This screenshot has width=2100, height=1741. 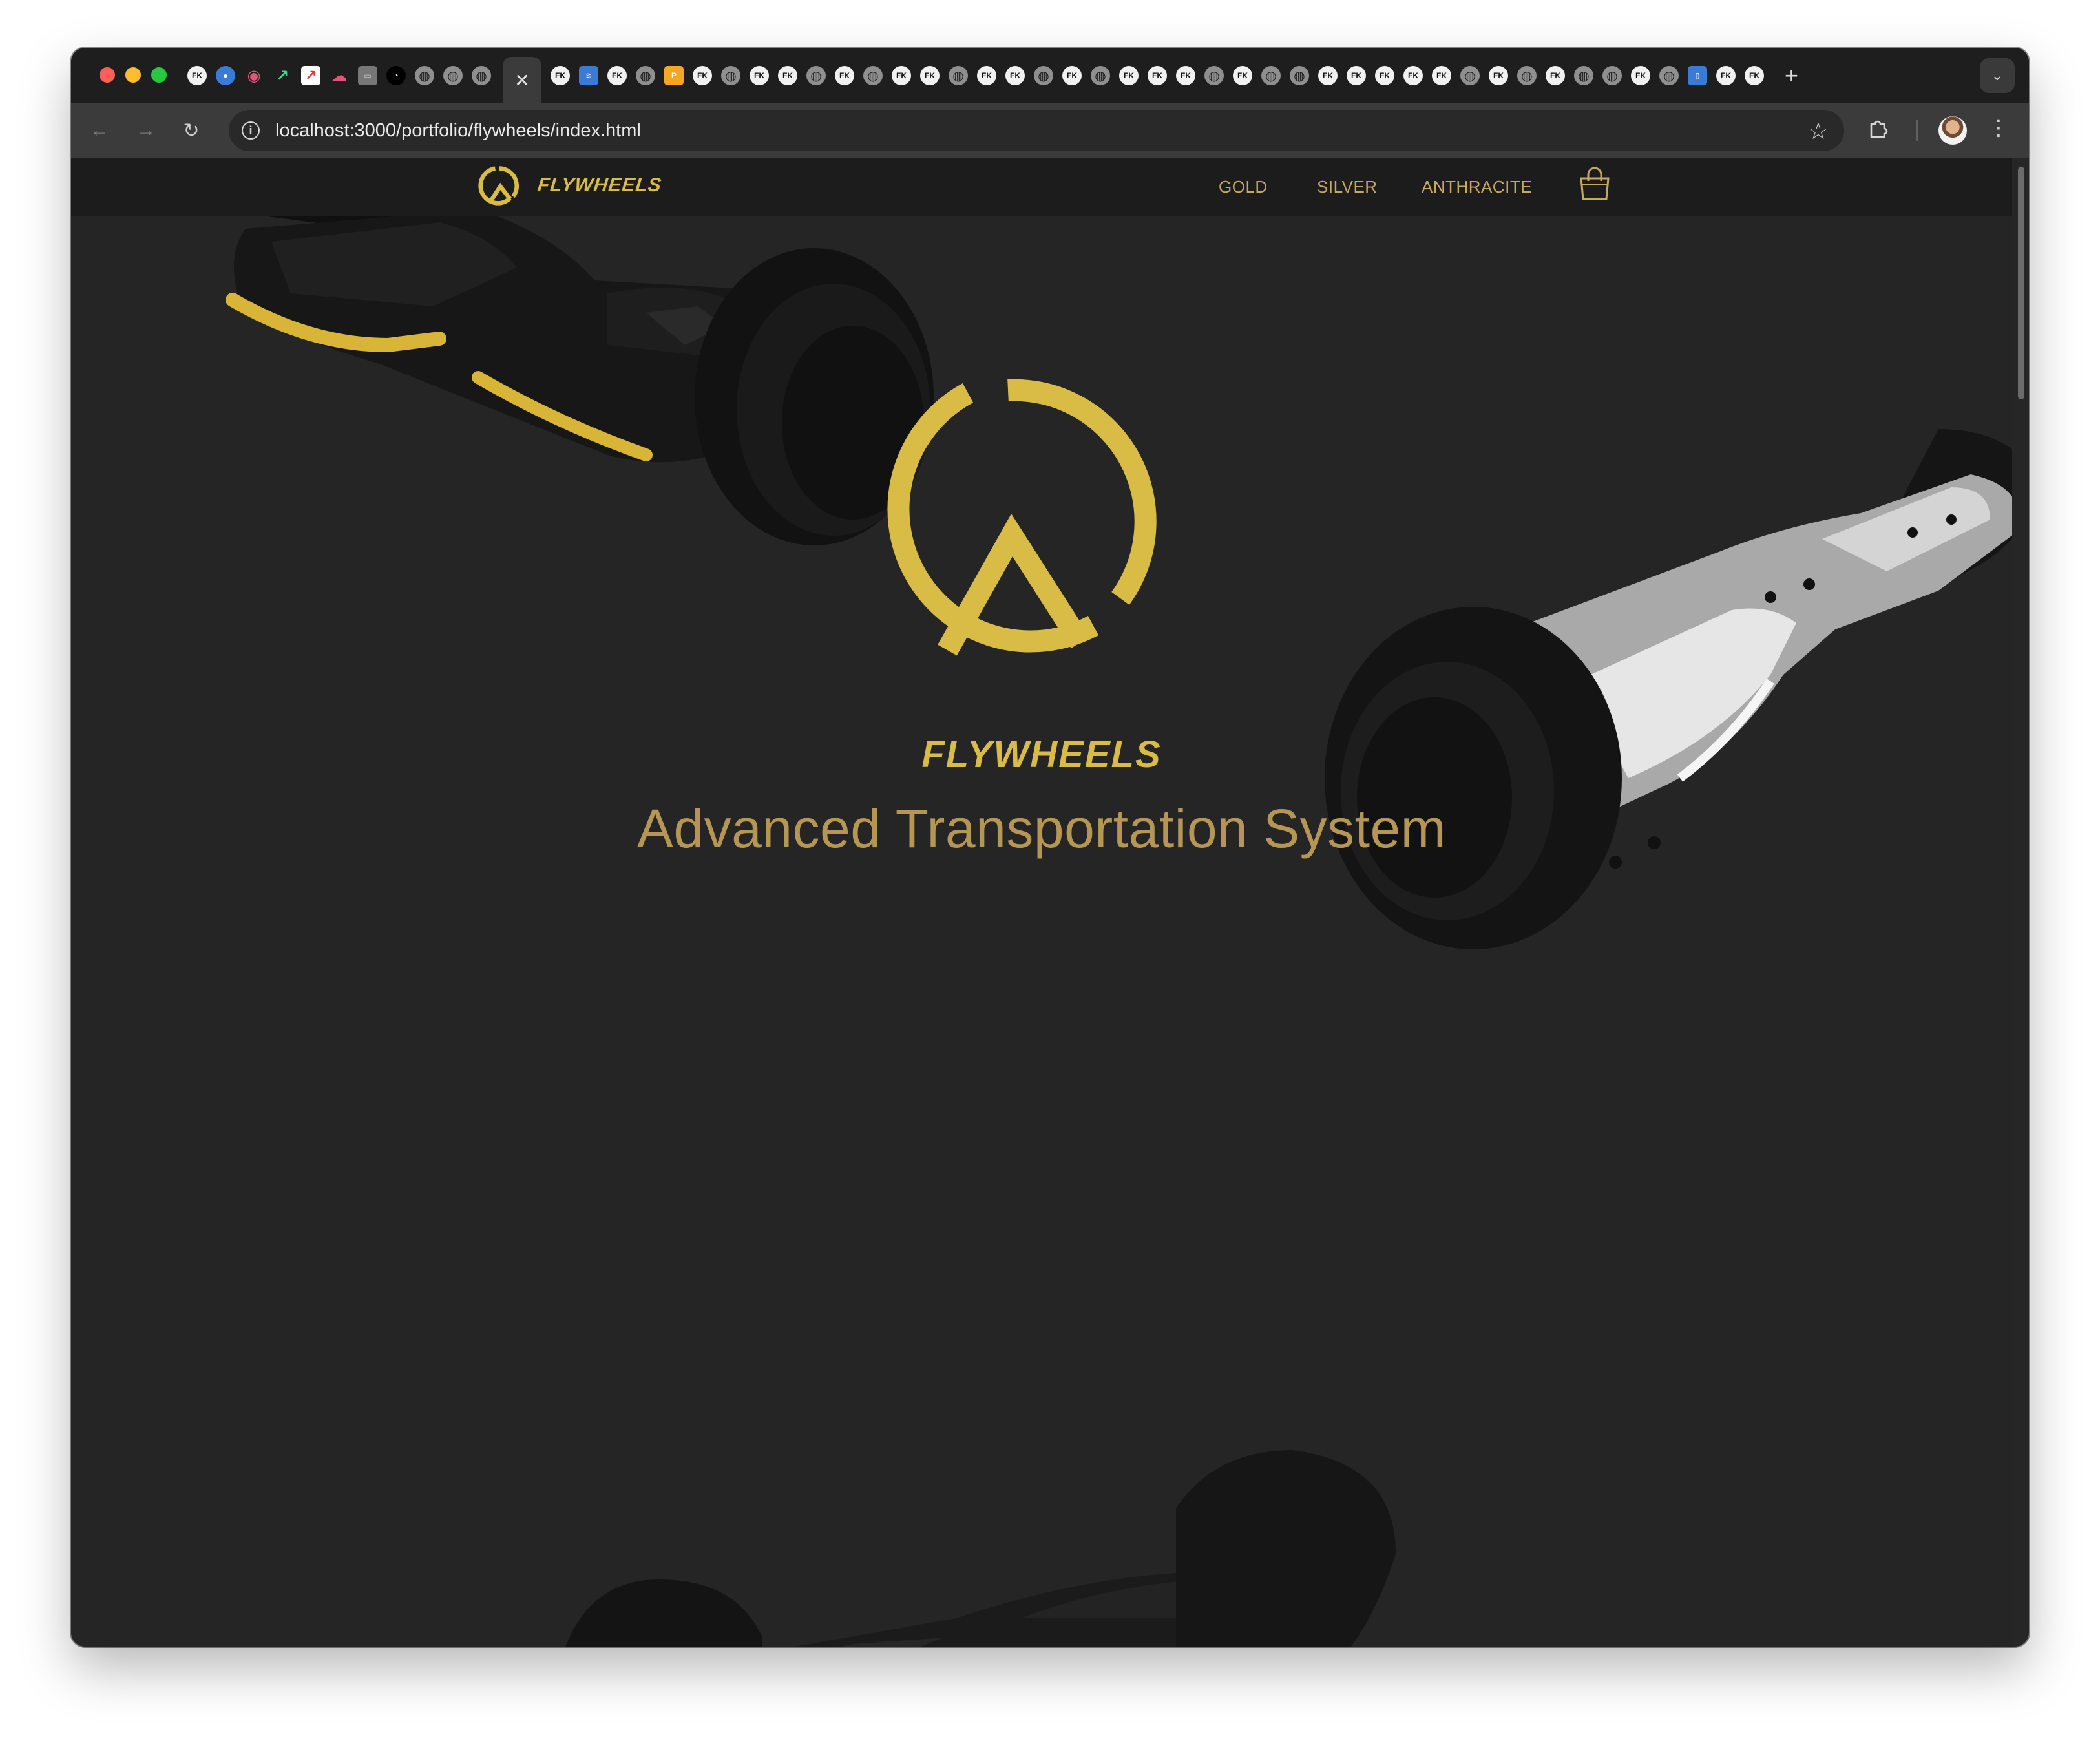 I want to click on shopping-bag-icon, so click(x=1595, y=183).